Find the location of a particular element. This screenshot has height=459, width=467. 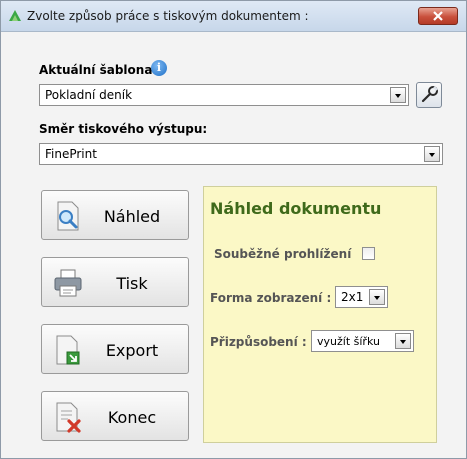

preview-panel-title: Náhled dokumentu is located at coordinates (296, 208).